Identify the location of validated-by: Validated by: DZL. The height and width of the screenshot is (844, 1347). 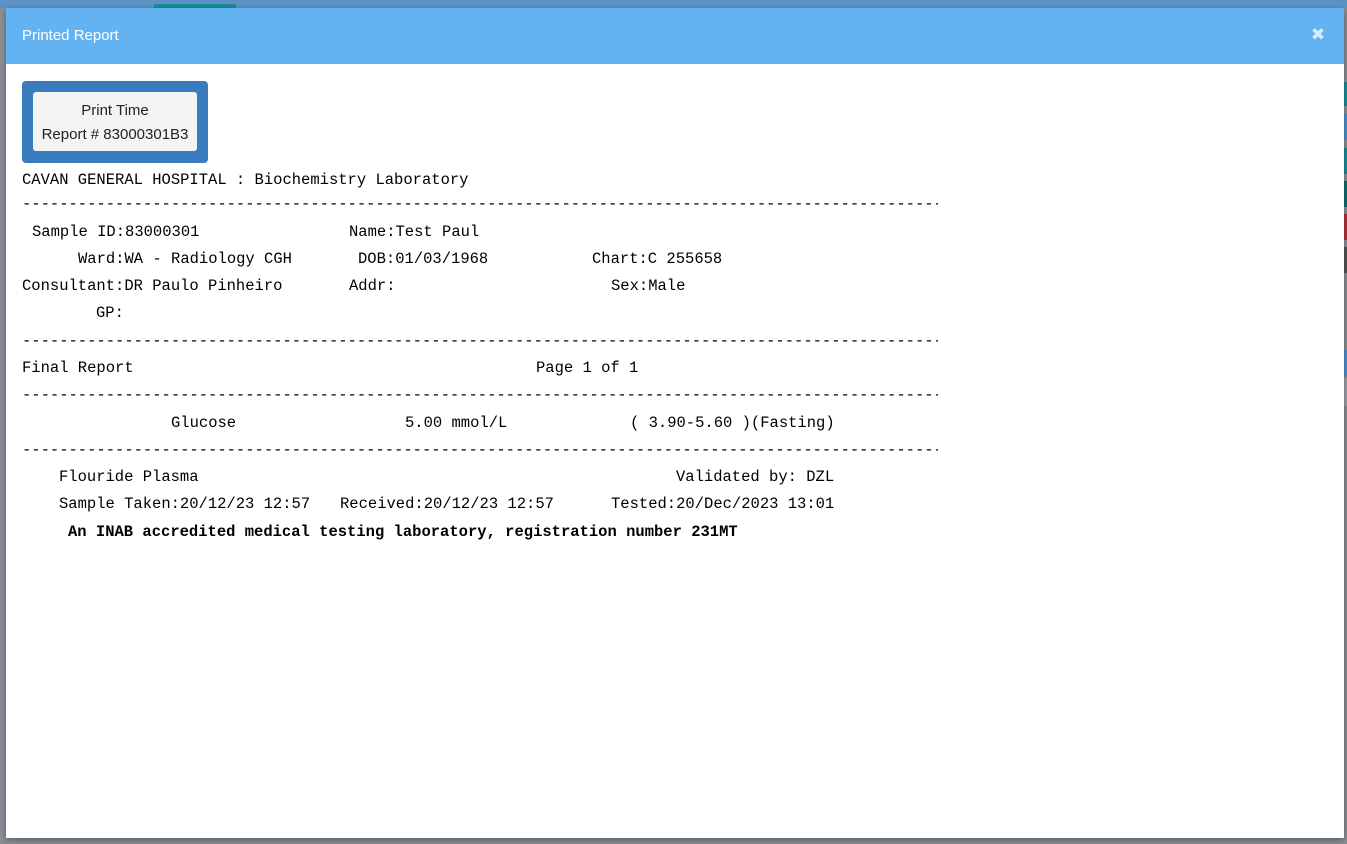
(755, 477).